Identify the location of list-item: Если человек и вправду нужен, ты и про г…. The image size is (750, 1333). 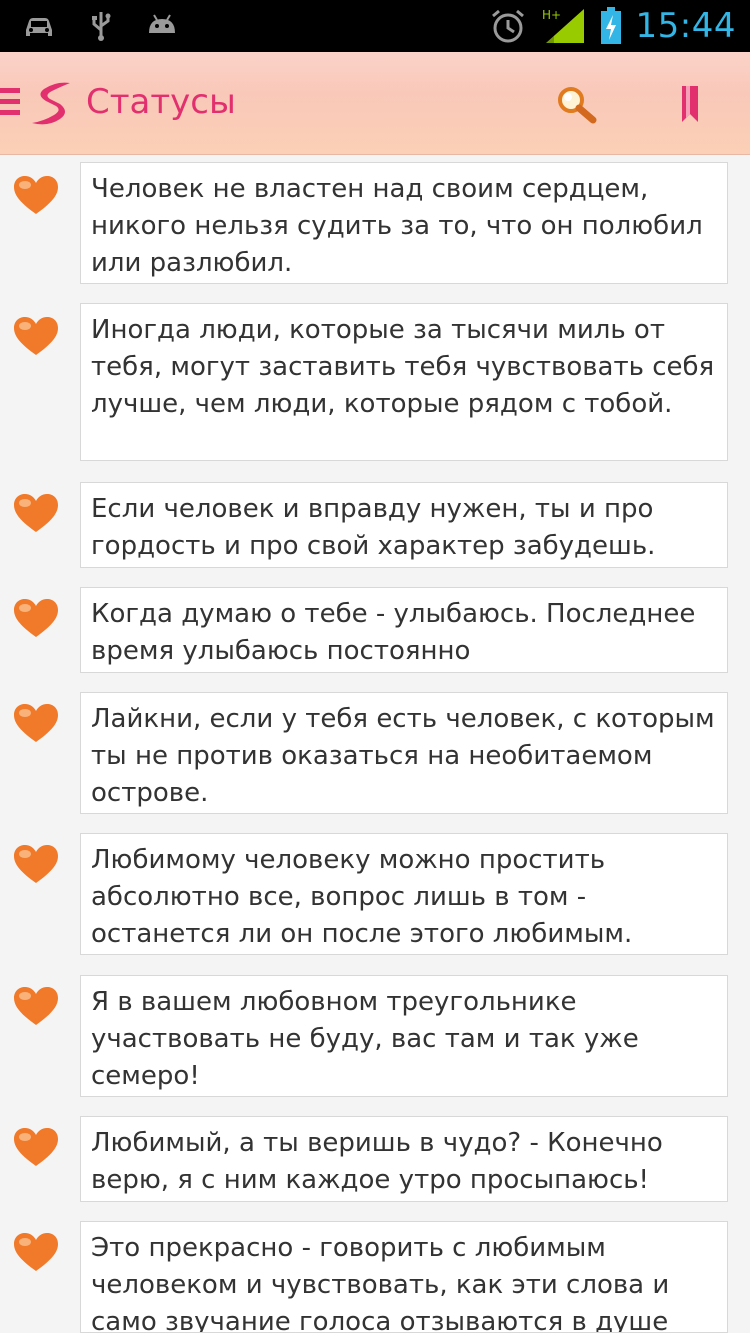
(375, 531).